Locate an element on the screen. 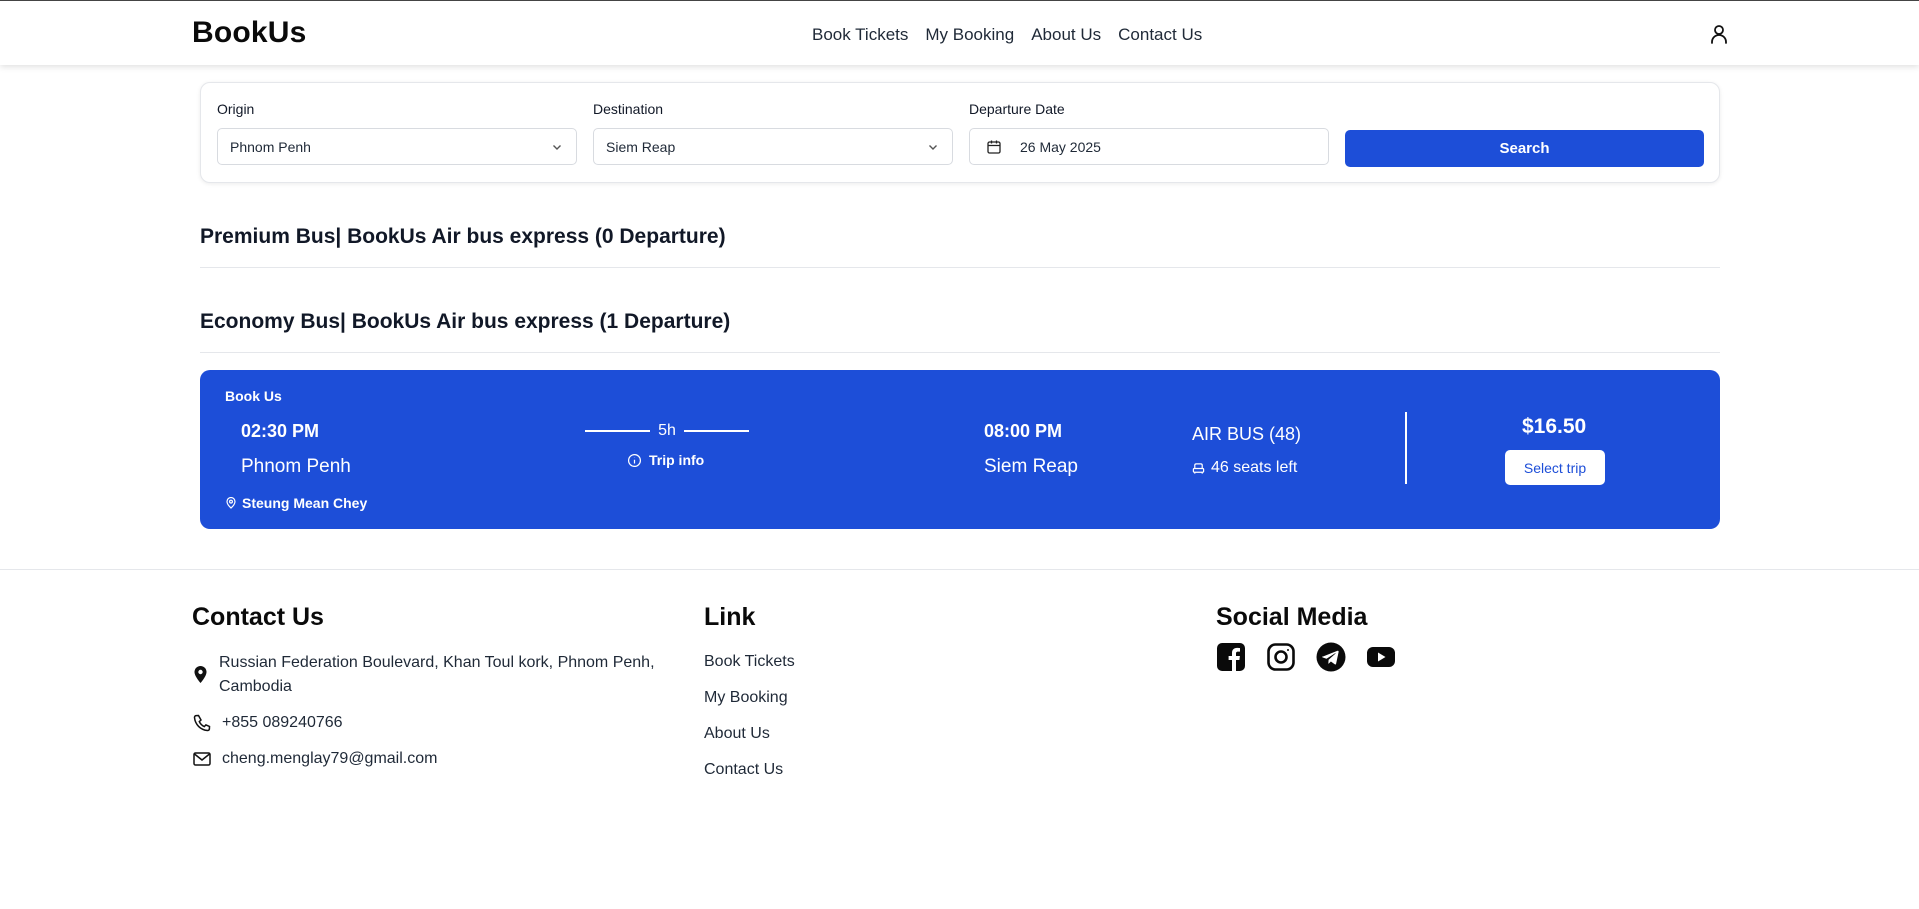 The width and height of the screenshot is (1919, 909). footer-social-title: Social Media is located at coordinates (1292, 617).